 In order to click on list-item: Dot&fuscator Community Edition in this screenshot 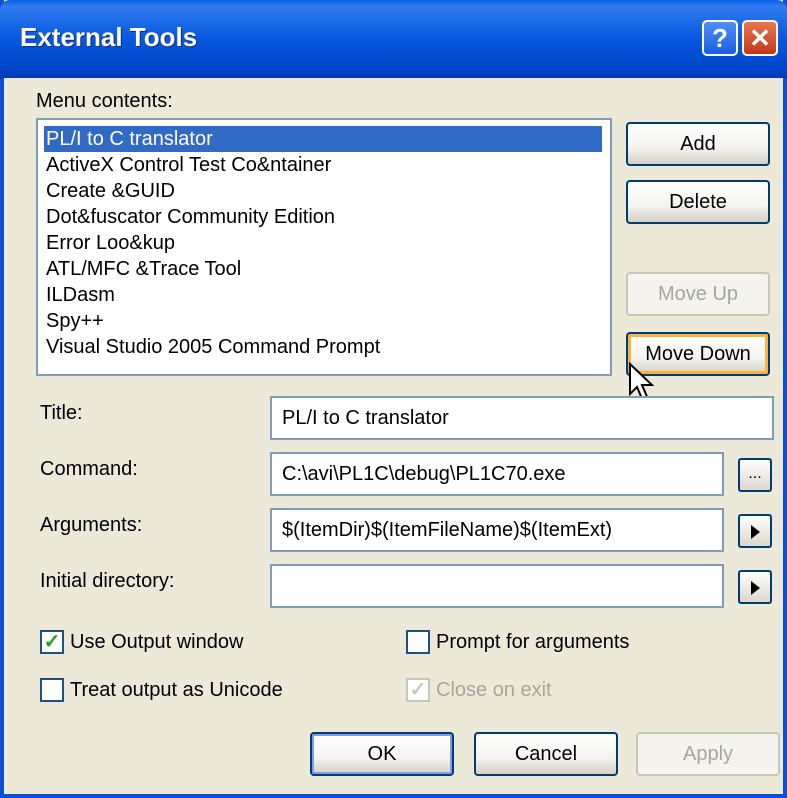, I will do `click(189, 217)`.